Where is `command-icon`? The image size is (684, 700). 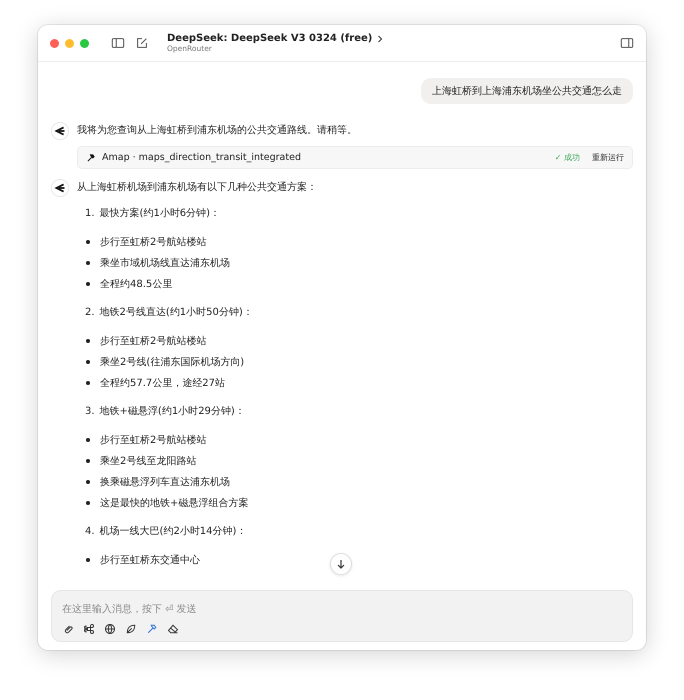 command-icon is located at coordinates (89, 629).